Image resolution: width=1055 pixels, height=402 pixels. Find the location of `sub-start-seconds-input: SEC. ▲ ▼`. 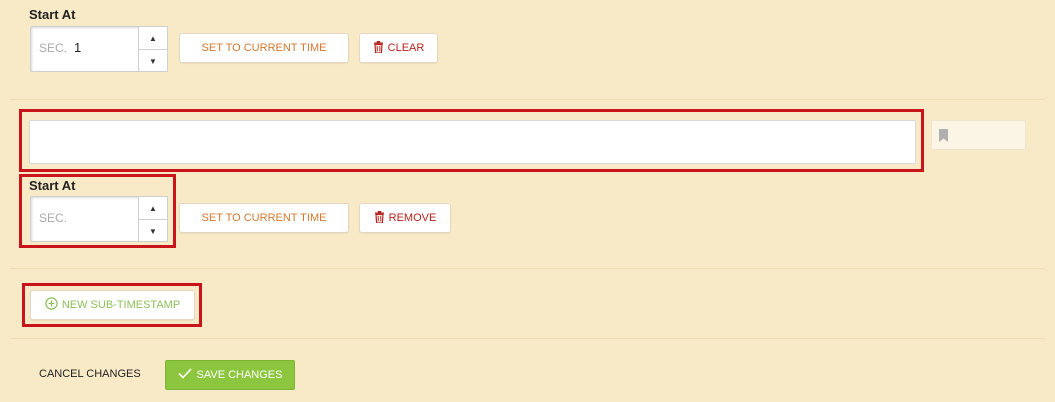

sub-start-seconds-input: SEC. ▲ ▼ is located at coordinates (99, 219).